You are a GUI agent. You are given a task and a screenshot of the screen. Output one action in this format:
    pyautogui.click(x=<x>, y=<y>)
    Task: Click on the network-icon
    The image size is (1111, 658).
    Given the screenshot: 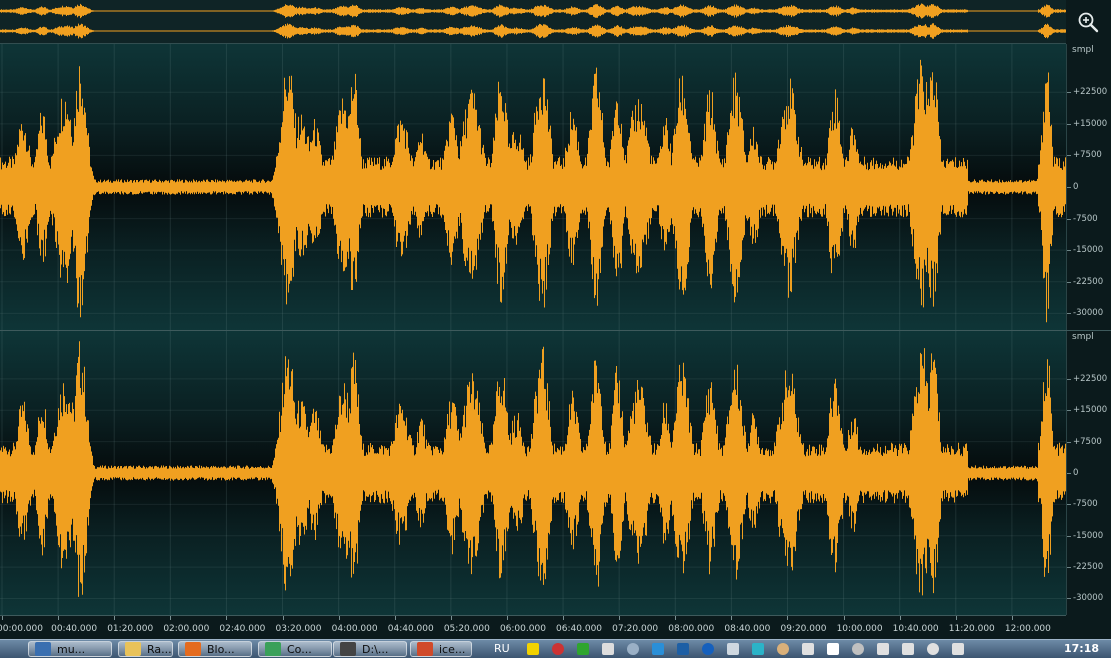 What is the action you would take?
    pyautogui.click(x=933, y=649)
    